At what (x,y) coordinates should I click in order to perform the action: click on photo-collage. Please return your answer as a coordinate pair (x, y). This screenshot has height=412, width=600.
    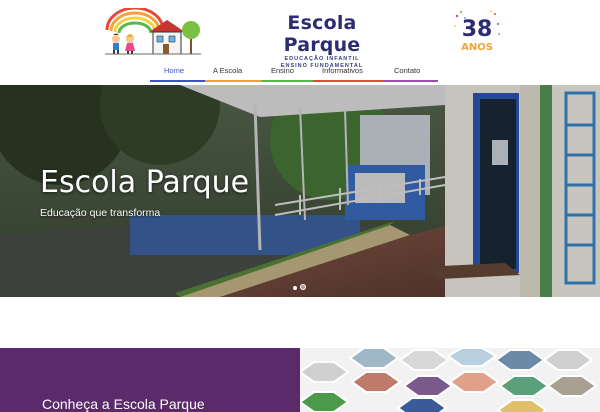
    Looking at the image, I should click on (450, 380).